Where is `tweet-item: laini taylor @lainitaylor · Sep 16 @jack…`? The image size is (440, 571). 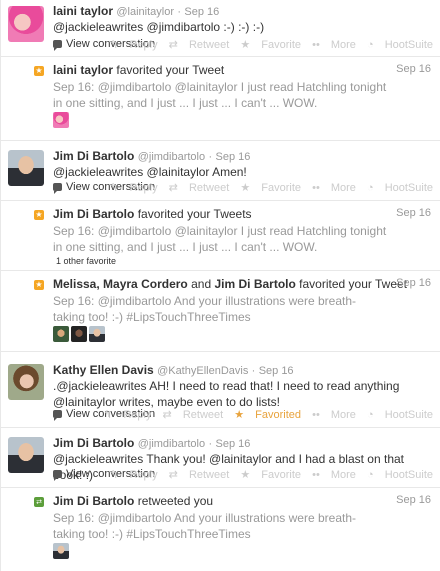
tweet-item: laini taylor @lainitaylor · Sep 16 @jack… is located at coordinates (220, 28).